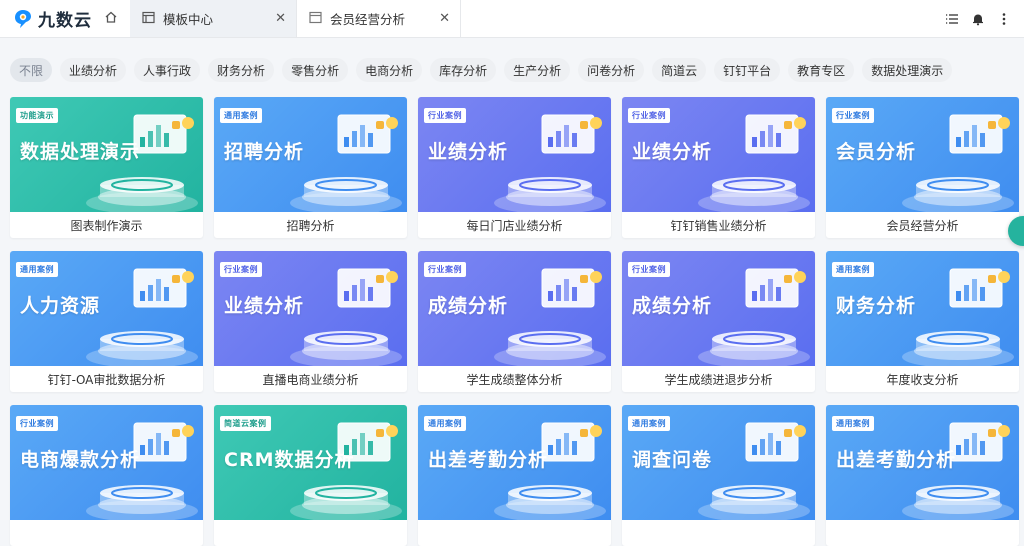  What do you see at coordinates (31, 70) in the screenshot?
I see `filter-chip: 不限` at bounding box center [31, 70].